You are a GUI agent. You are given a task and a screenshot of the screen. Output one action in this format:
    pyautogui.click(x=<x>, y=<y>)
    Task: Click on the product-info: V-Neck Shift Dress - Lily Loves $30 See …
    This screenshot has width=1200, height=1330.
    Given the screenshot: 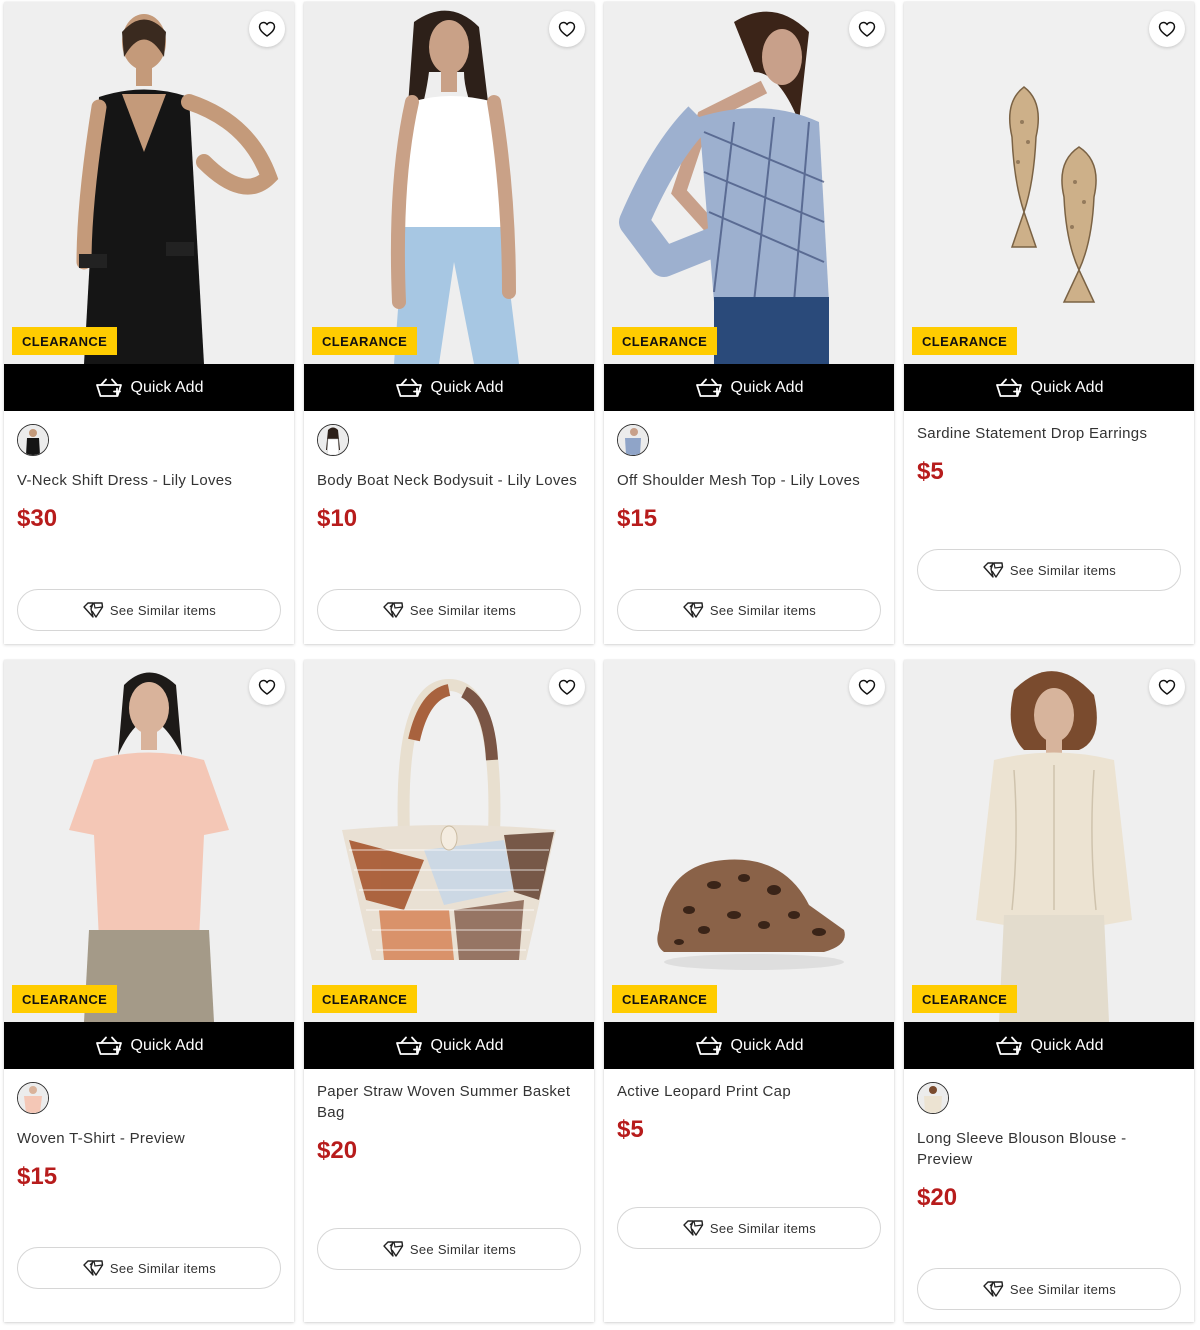 What is the action you would take?
    pyautogui.click(x=149, y=527)
    